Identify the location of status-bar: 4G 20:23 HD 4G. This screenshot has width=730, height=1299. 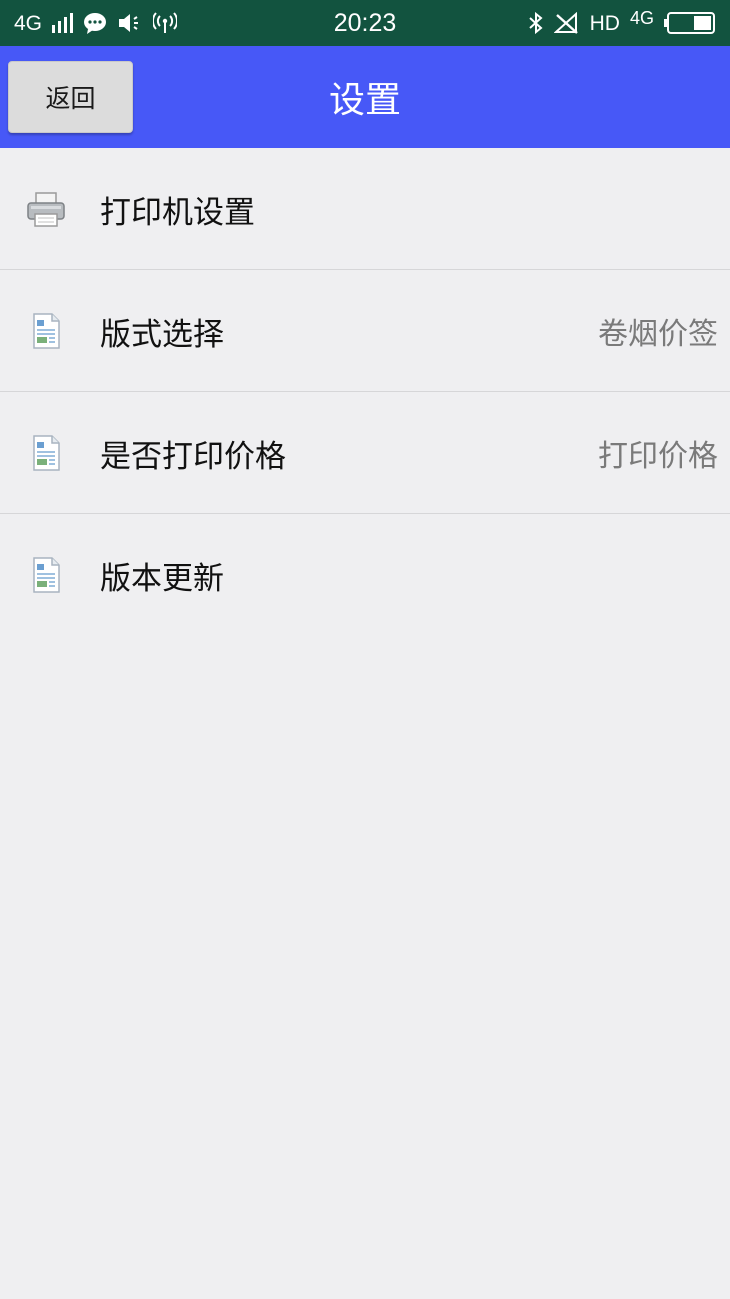
(365, 23).